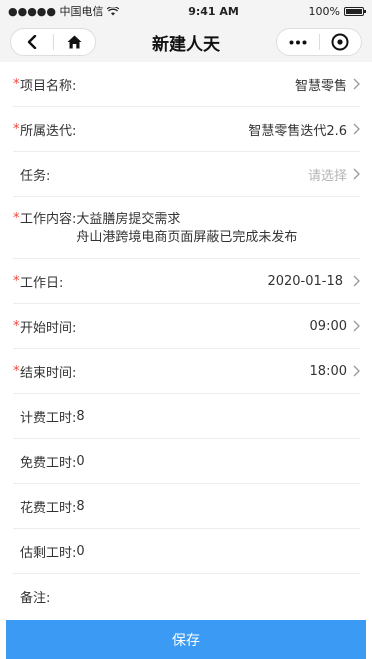  Describe the element at coordinates (186, 461) in the screenshot. I see `free-hours-row: 免费工时: 0` at that location.